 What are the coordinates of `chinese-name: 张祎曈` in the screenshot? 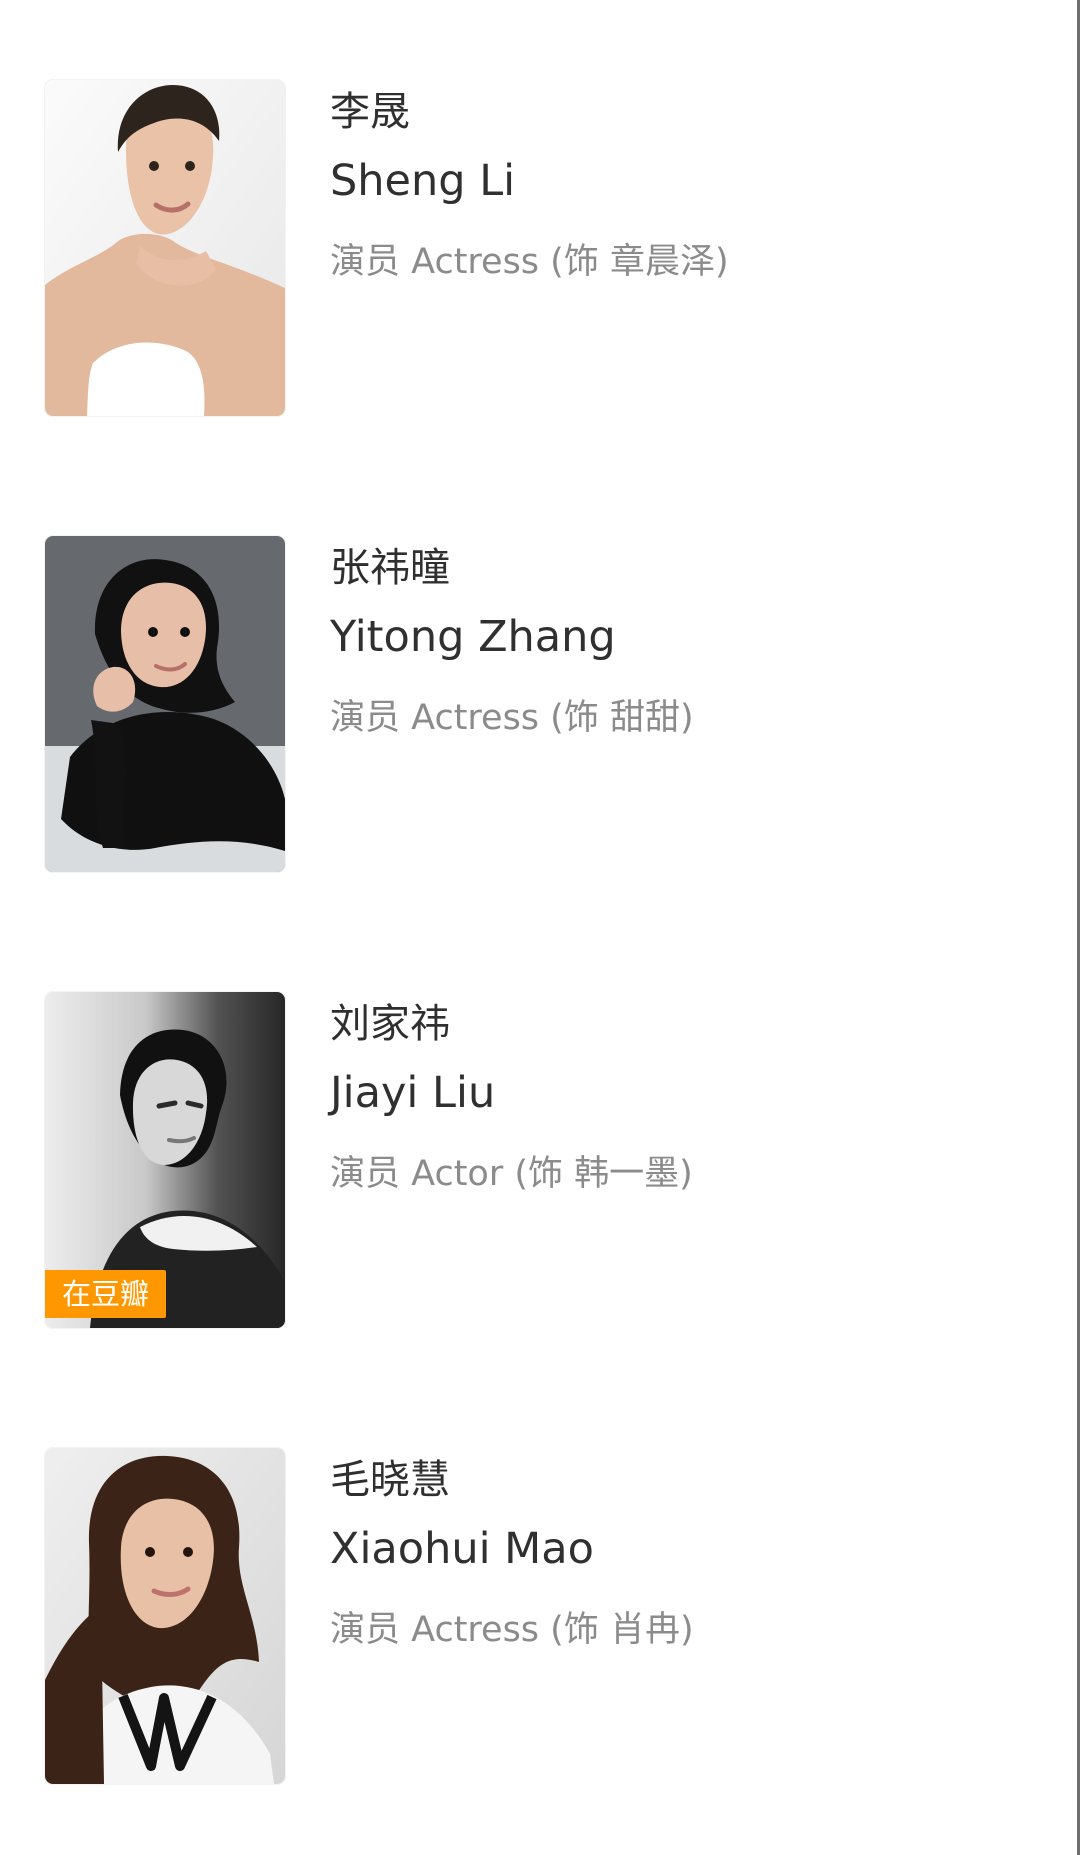 It's located at (675, 568).